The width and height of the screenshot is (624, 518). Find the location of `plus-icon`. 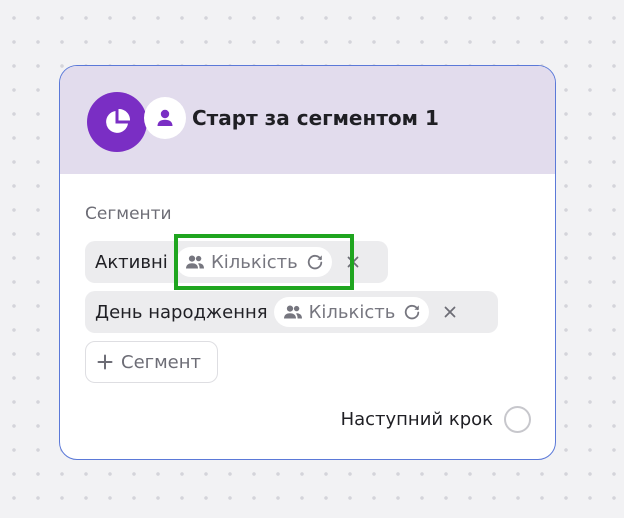

plus-icon is located at coordinates (105, 362).